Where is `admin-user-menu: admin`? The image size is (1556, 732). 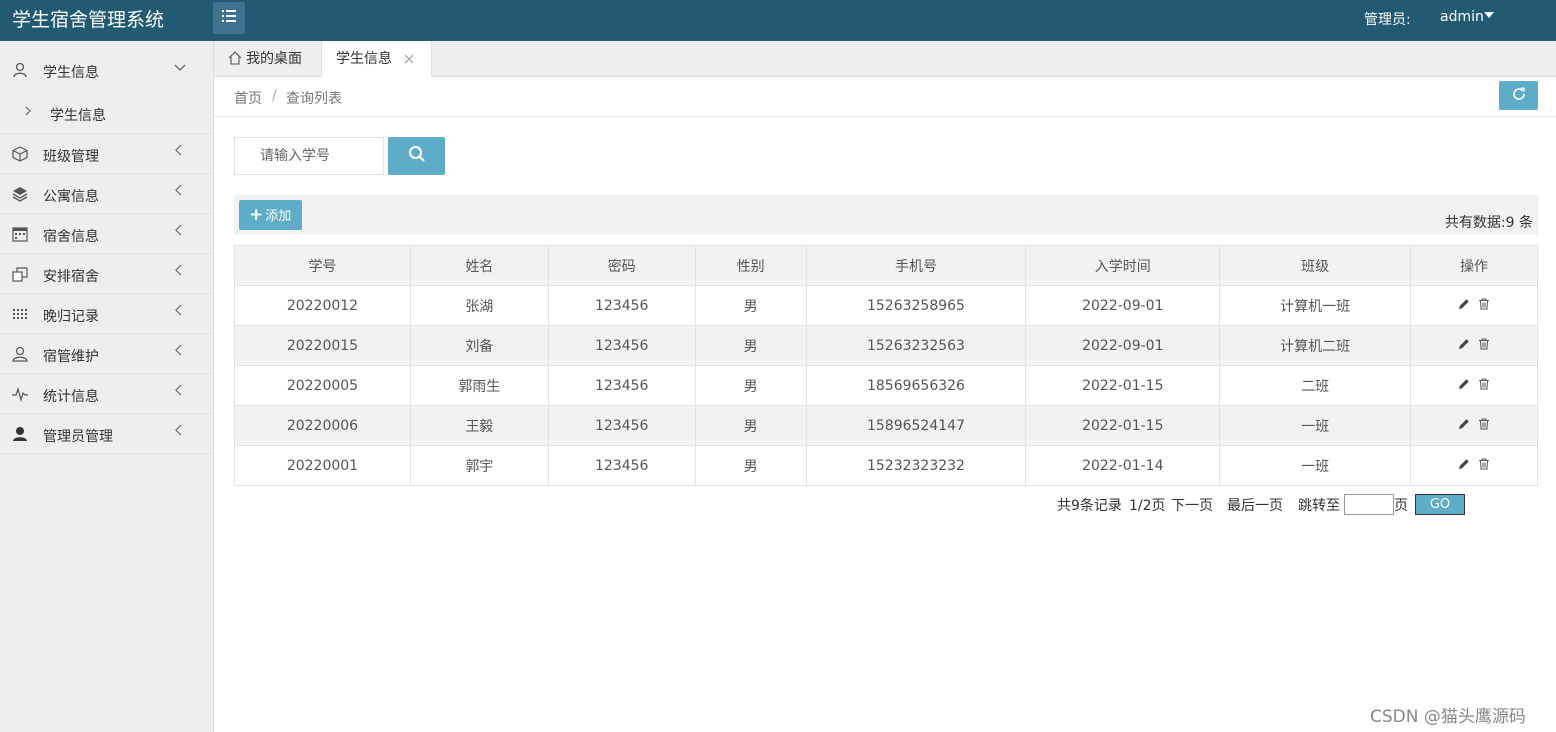
admin-user-menu: admin is located at coordinates (1462, 17).